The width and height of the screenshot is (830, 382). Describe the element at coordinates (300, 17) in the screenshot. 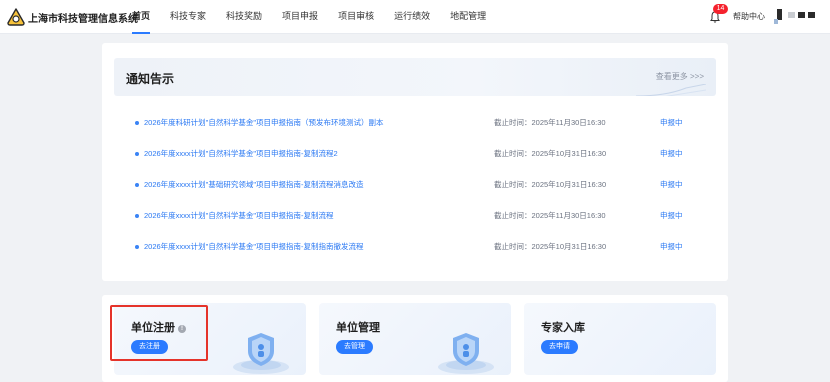

I see `nav-item-project-apply: 项目申报` at that location.